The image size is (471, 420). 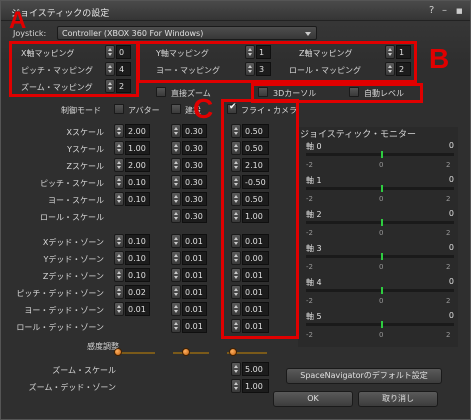 What do you see at coordinates (314, 146) in the screenshot?
I see `axis-0-label: 軸 0` at bounding box center [314, 146].